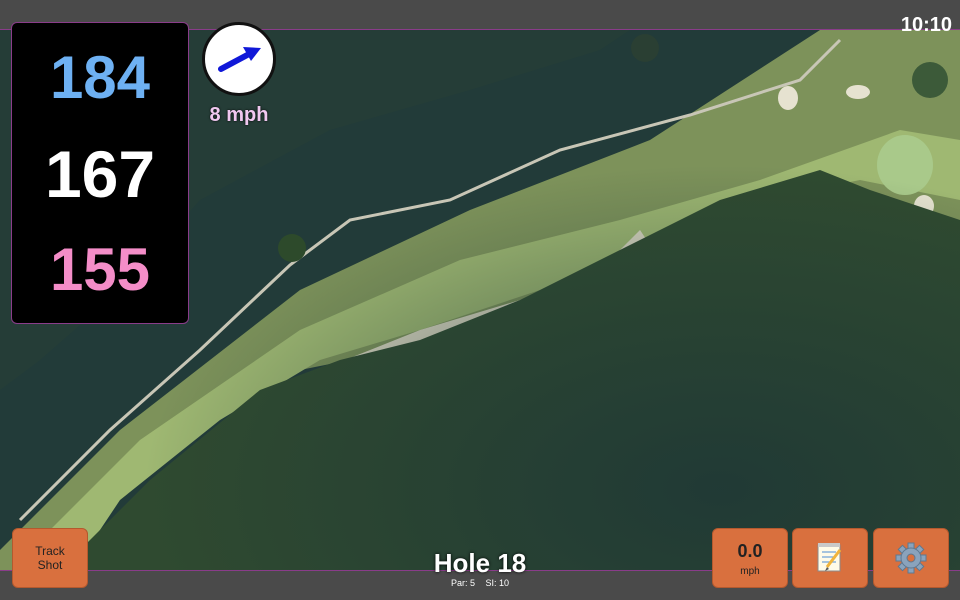 This screenshot has width=960, height=600. I want to click on settings-button, so click(911, 558).